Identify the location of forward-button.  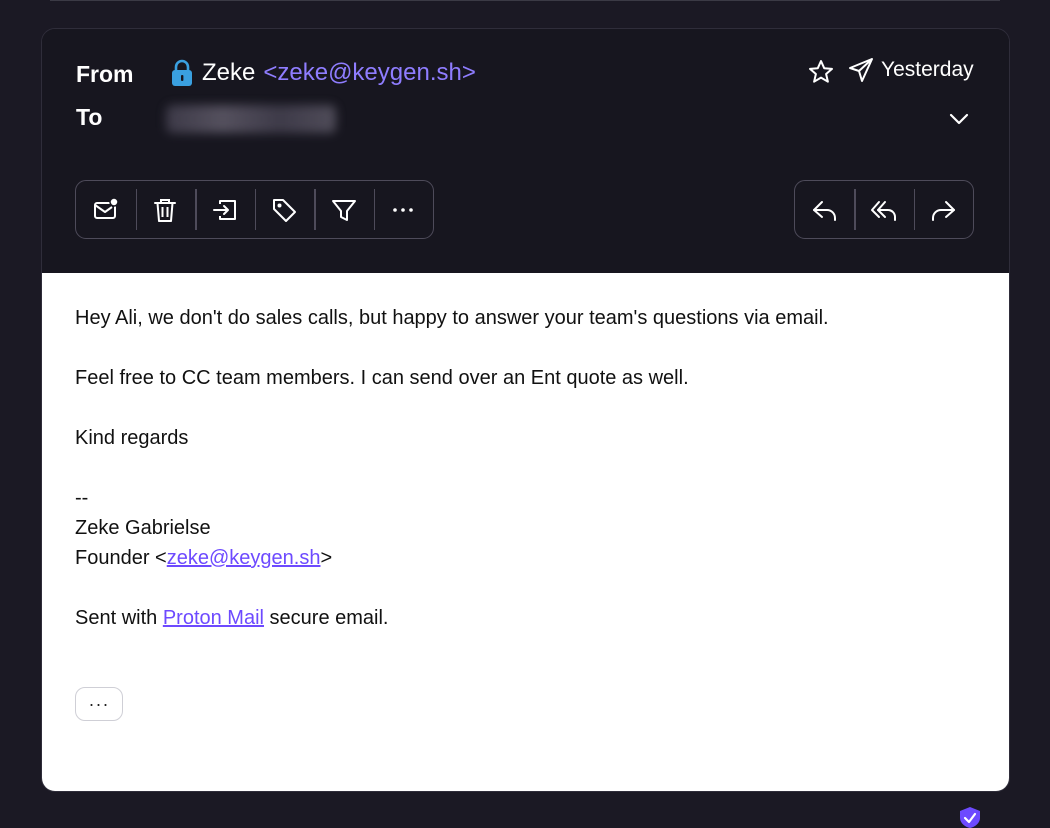
(943, 209).